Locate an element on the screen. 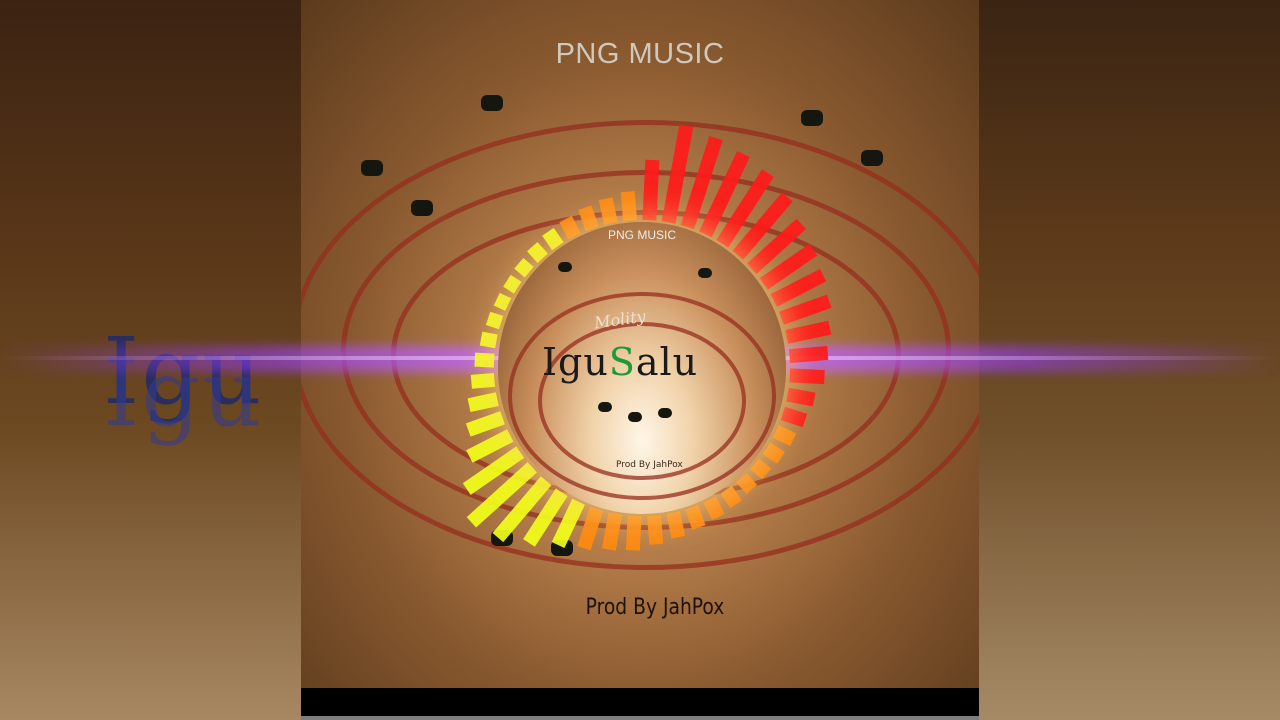 This screenshot has width=1280, height=720. cover-title-part: S is located at coordinates (622, 362).